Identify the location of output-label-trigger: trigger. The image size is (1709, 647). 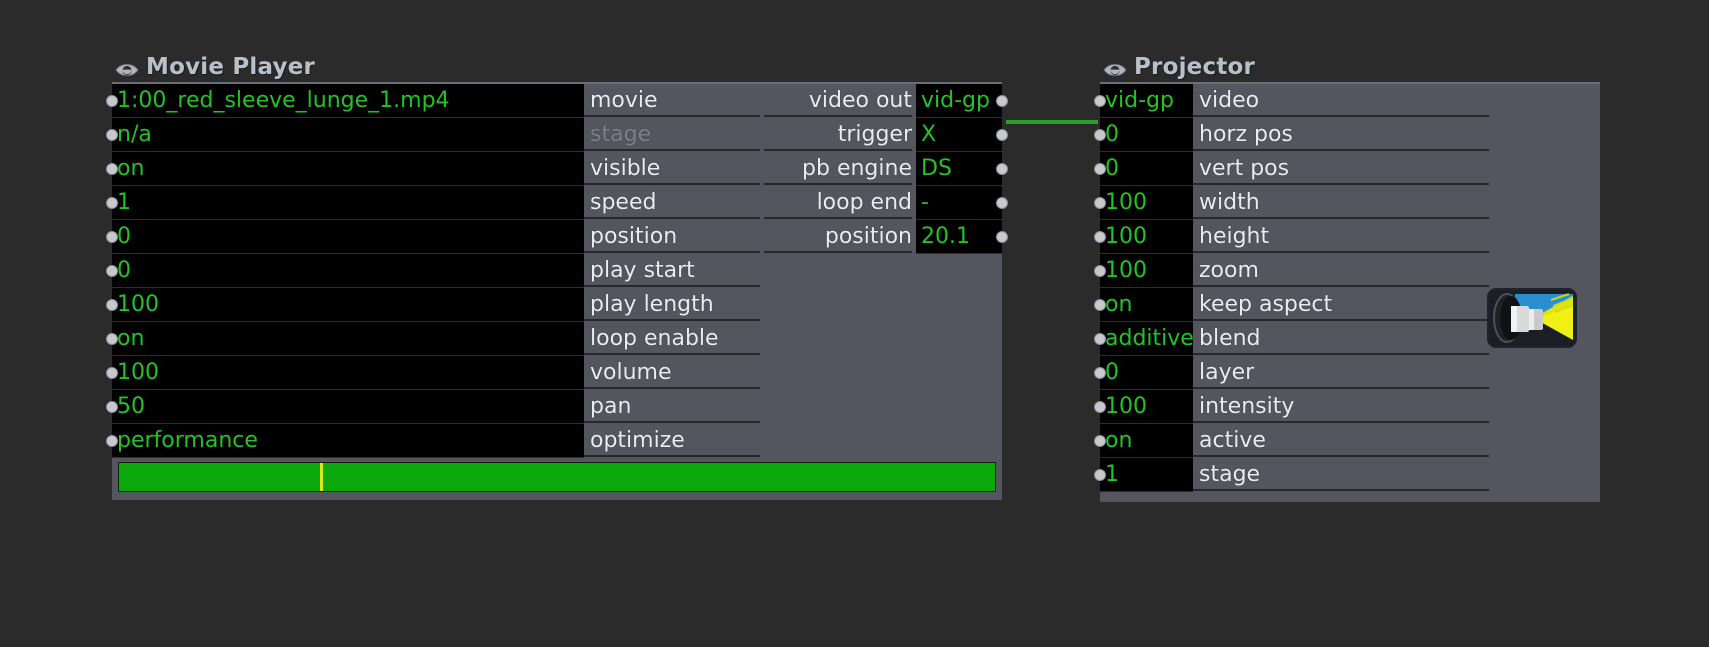
(840, 135).